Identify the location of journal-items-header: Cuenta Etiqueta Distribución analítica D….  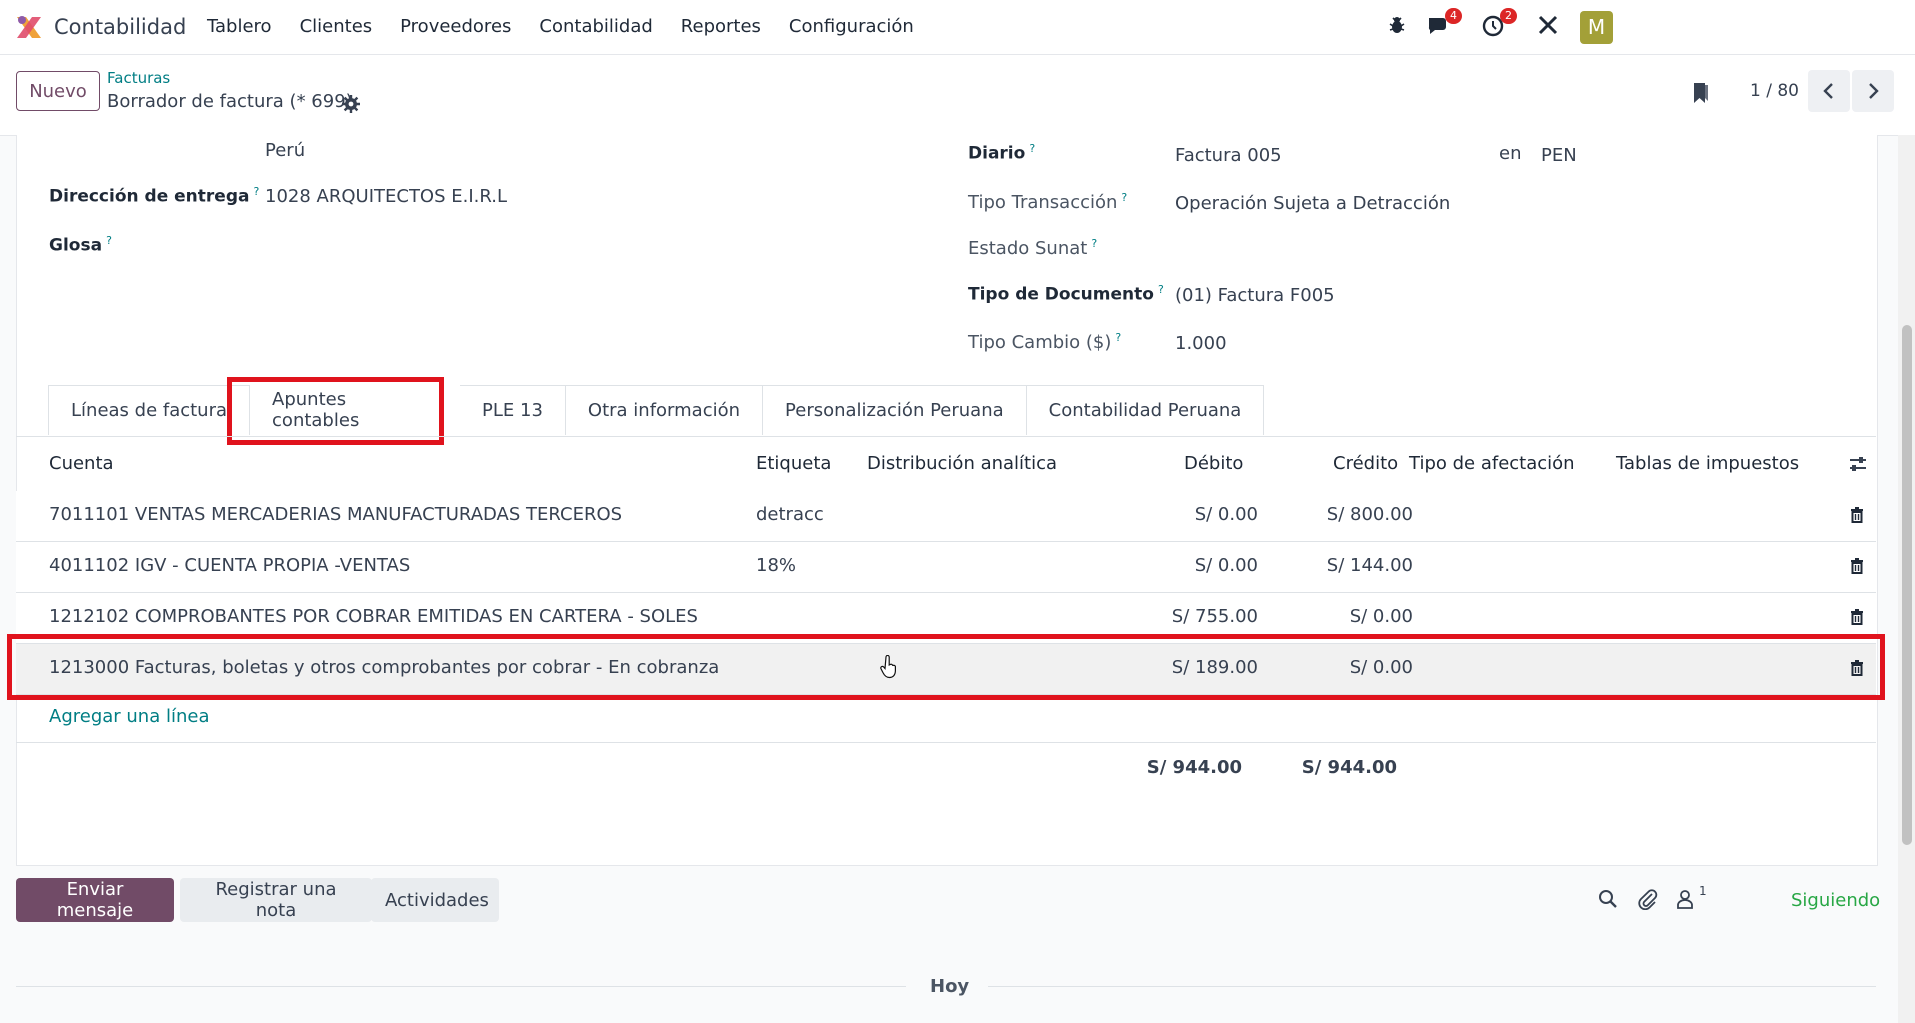
(946, 464).